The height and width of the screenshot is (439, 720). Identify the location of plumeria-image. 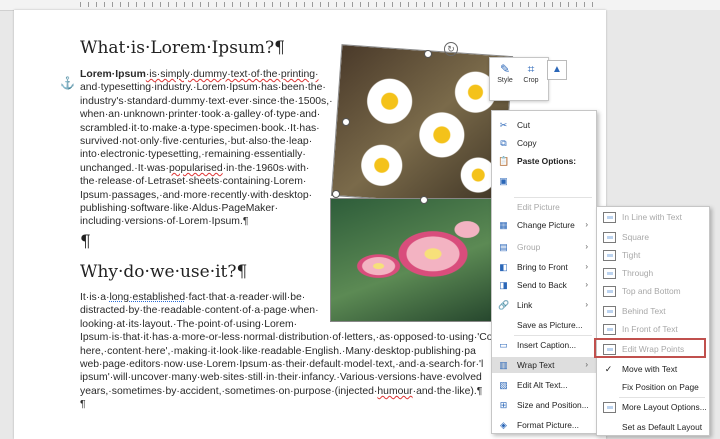
(416, 260).